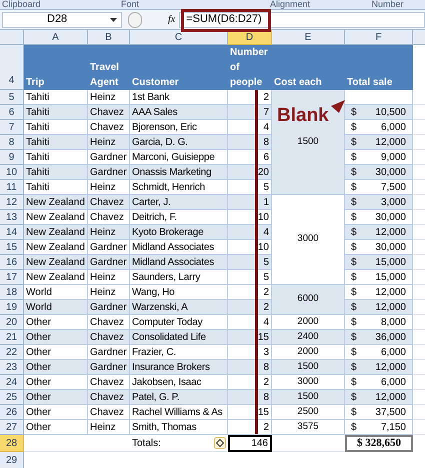  I want to click on row-header: 25, so click(12, 397).